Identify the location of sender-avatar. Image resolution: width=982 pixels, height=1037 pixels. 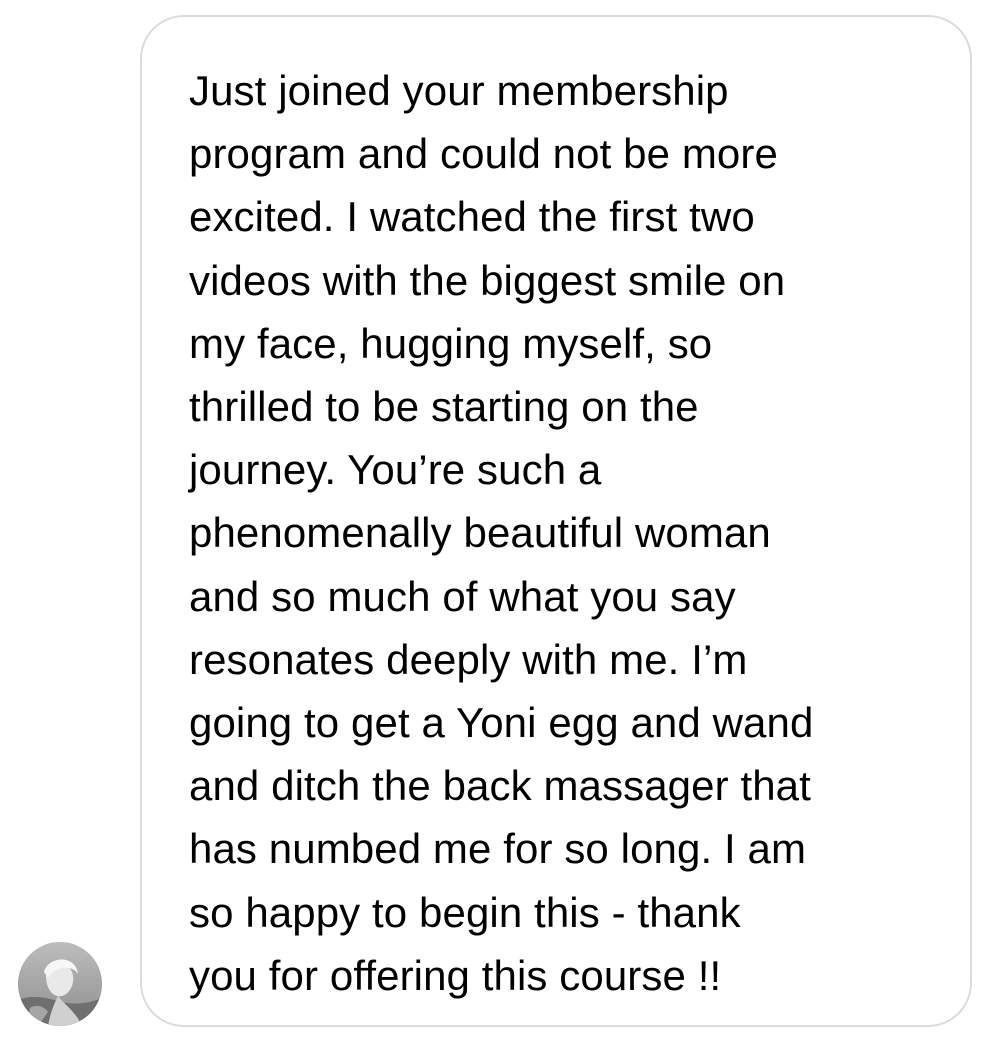
(60, 984).